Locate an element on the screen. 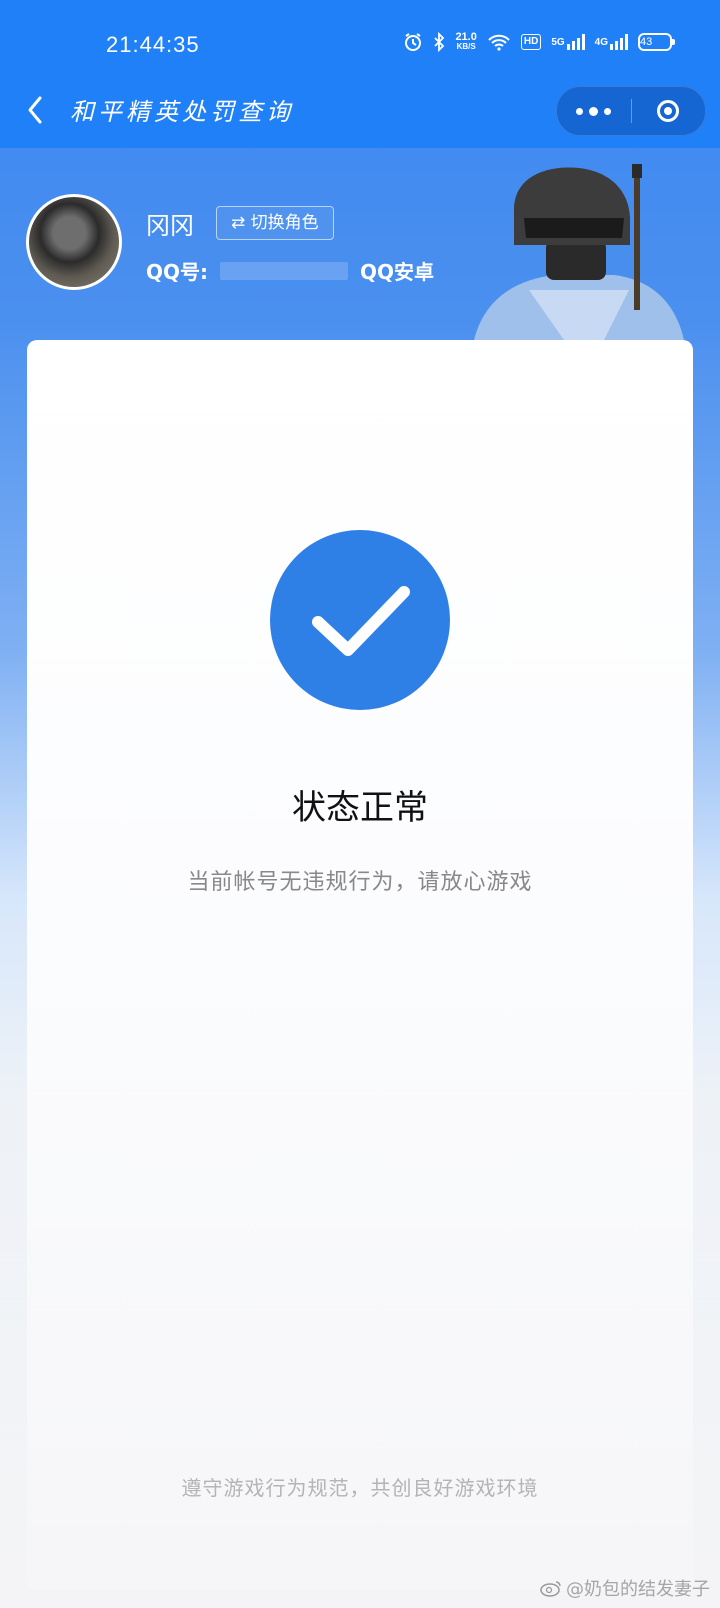 The image size is (720, 1608). back-button is located at coordinates (37, 110).